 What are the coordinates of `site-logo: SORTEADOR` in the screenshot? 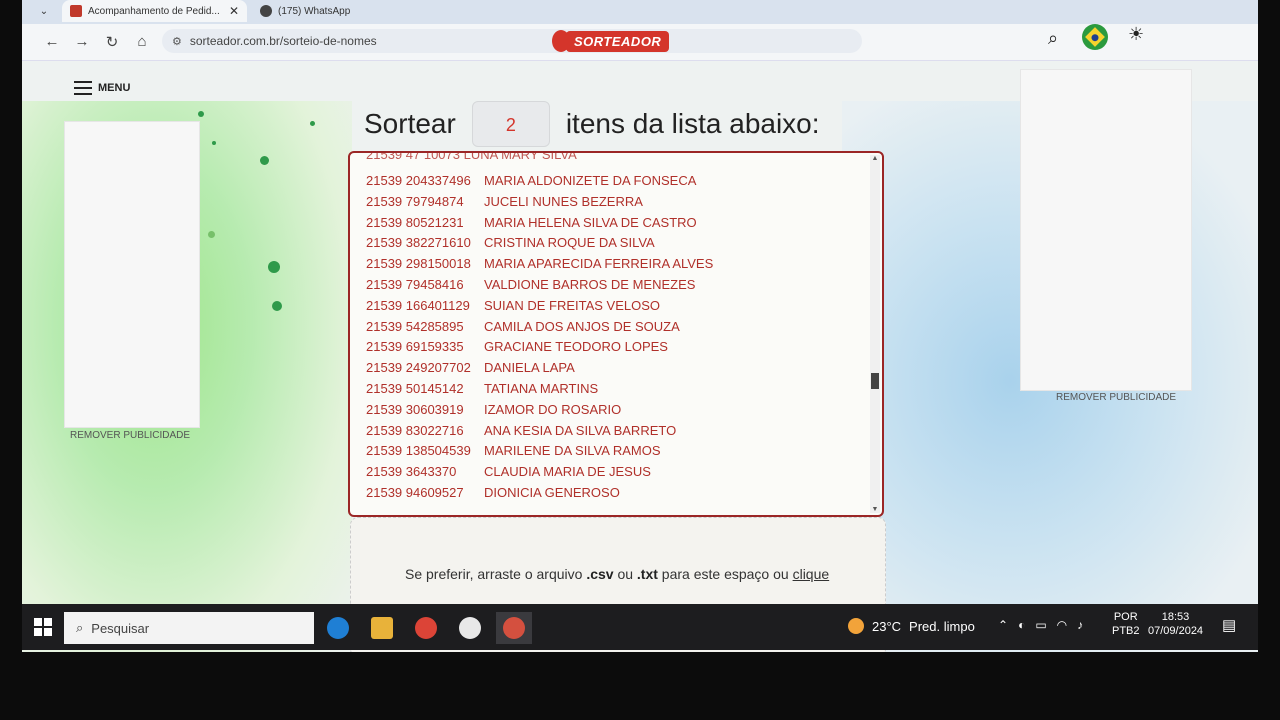 It's located at (611, 41).